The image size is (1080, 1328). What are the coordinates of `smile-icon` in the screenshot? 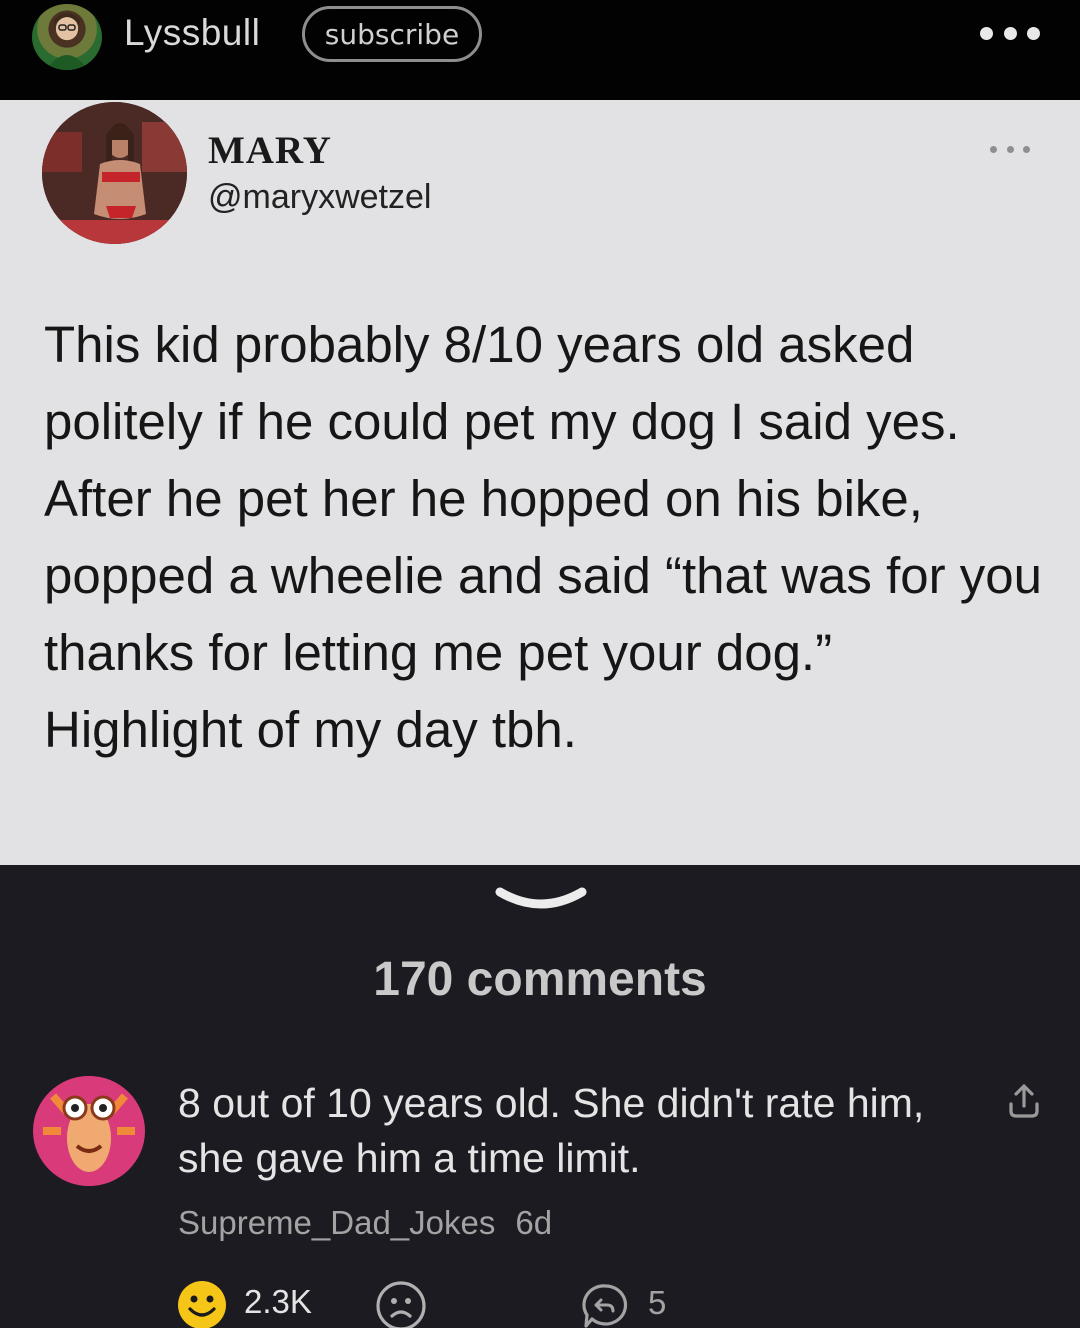 It's located at (202, 1304).